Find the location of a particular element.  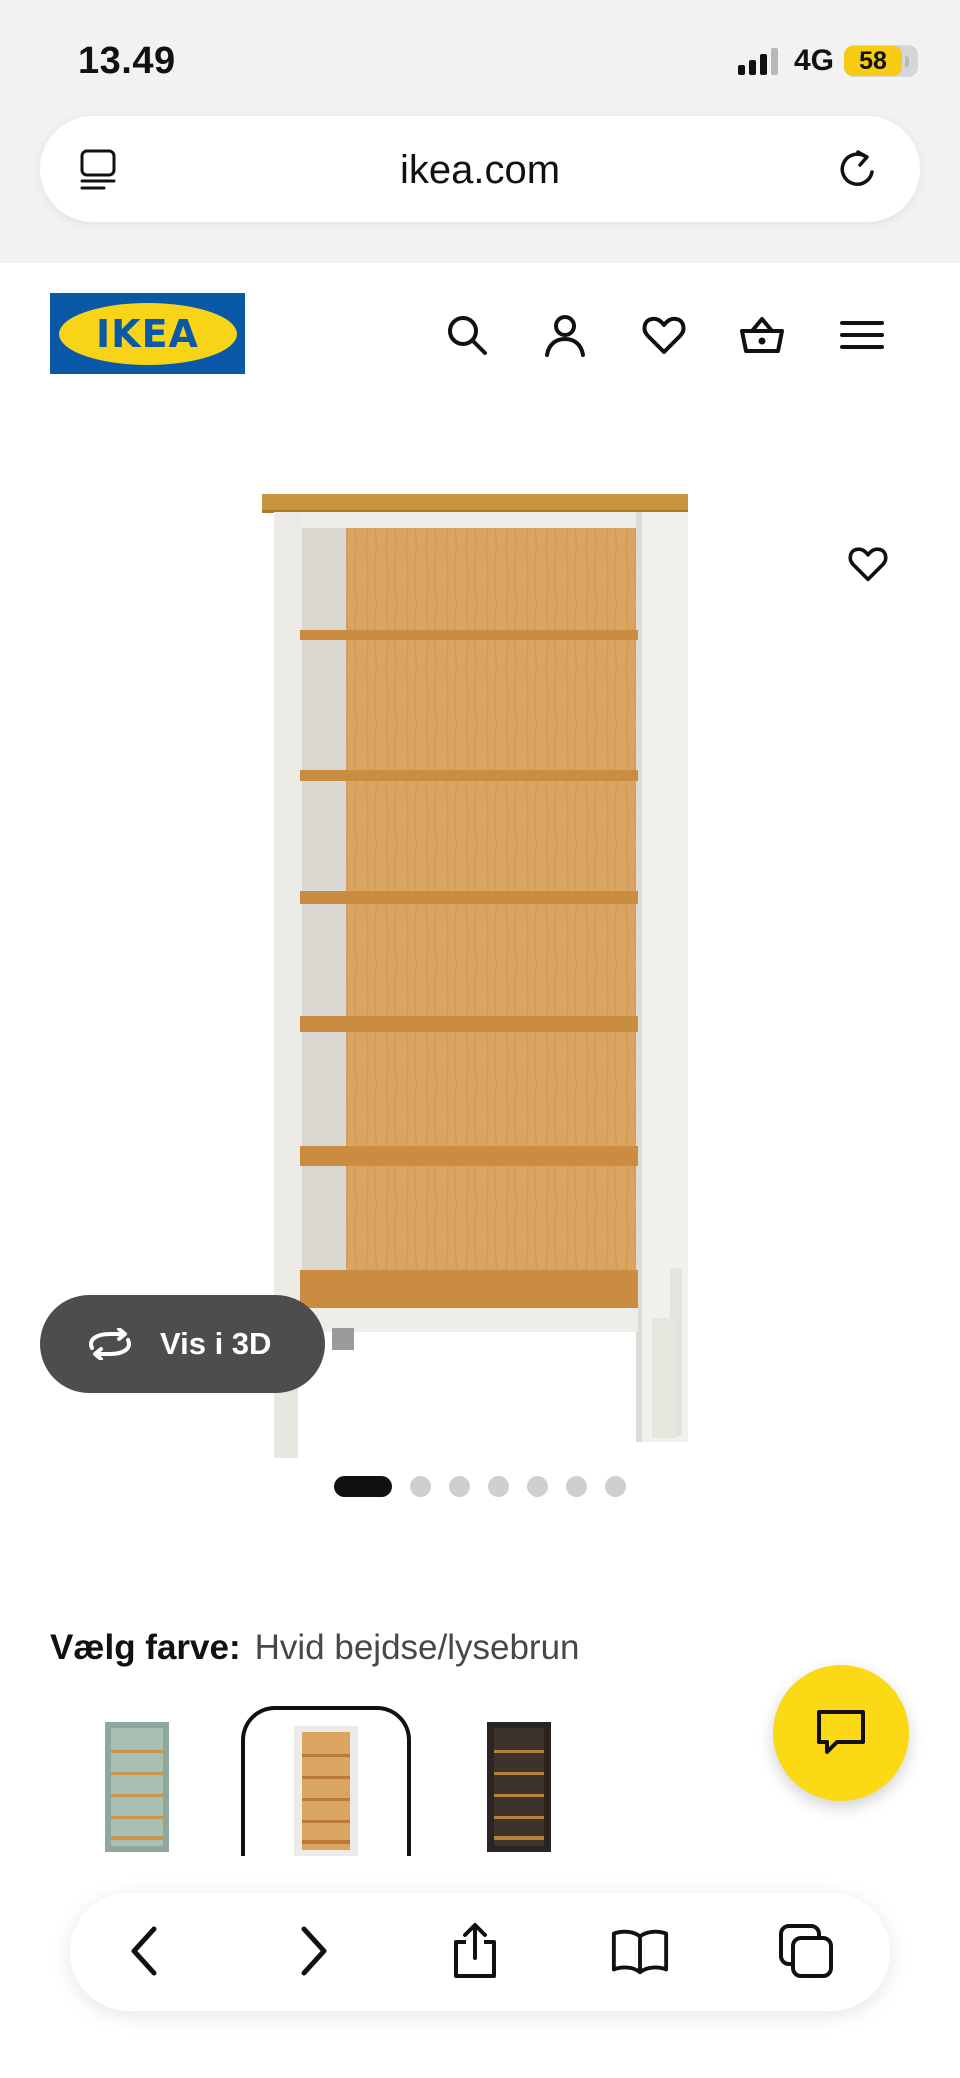

tabs-button is located at coordinates (806, 1951).